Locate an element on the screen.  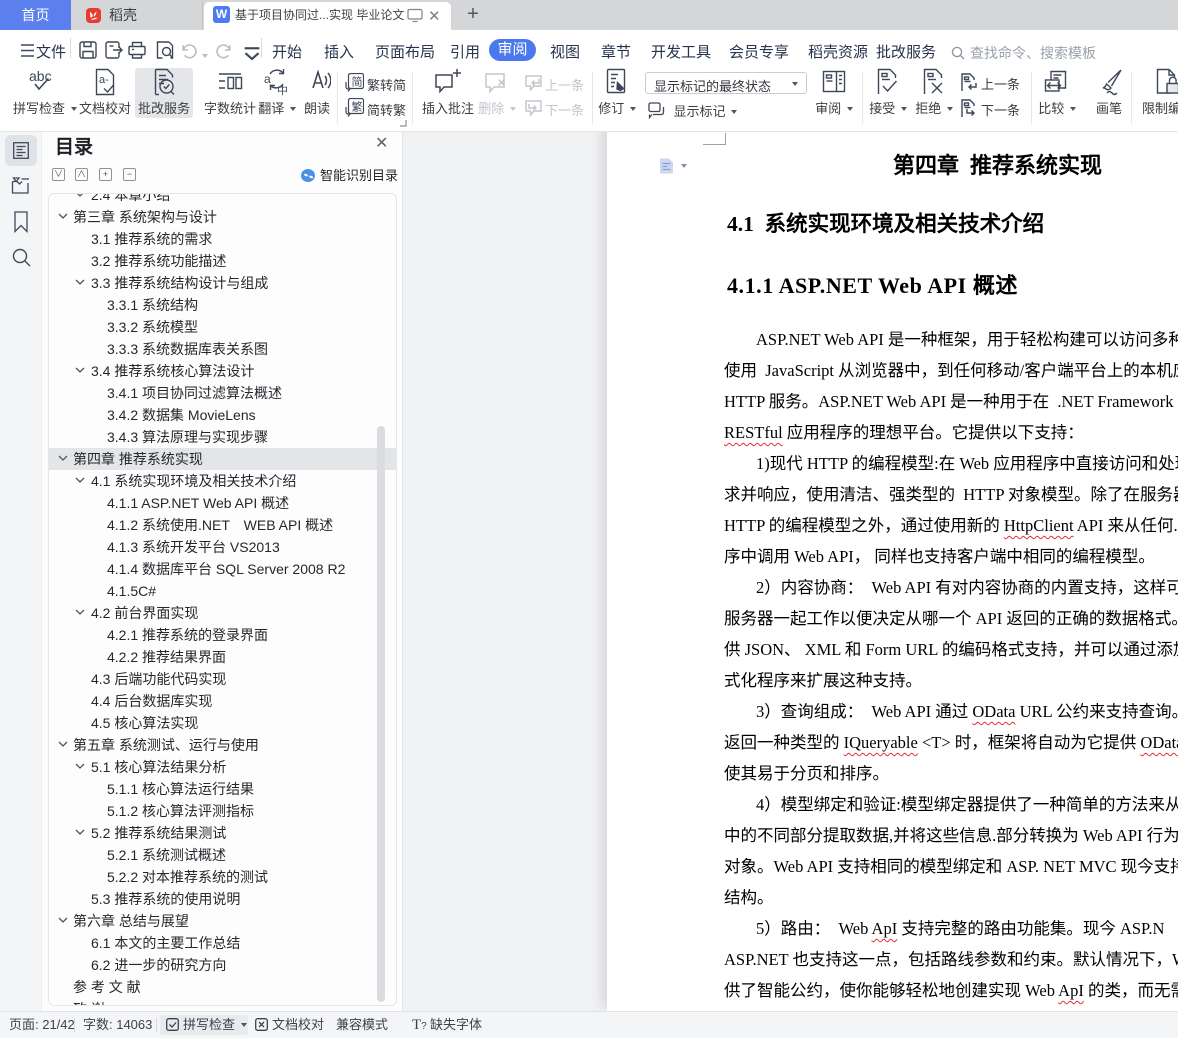
svg-text: 繁 is located at coordinates (357, 107).